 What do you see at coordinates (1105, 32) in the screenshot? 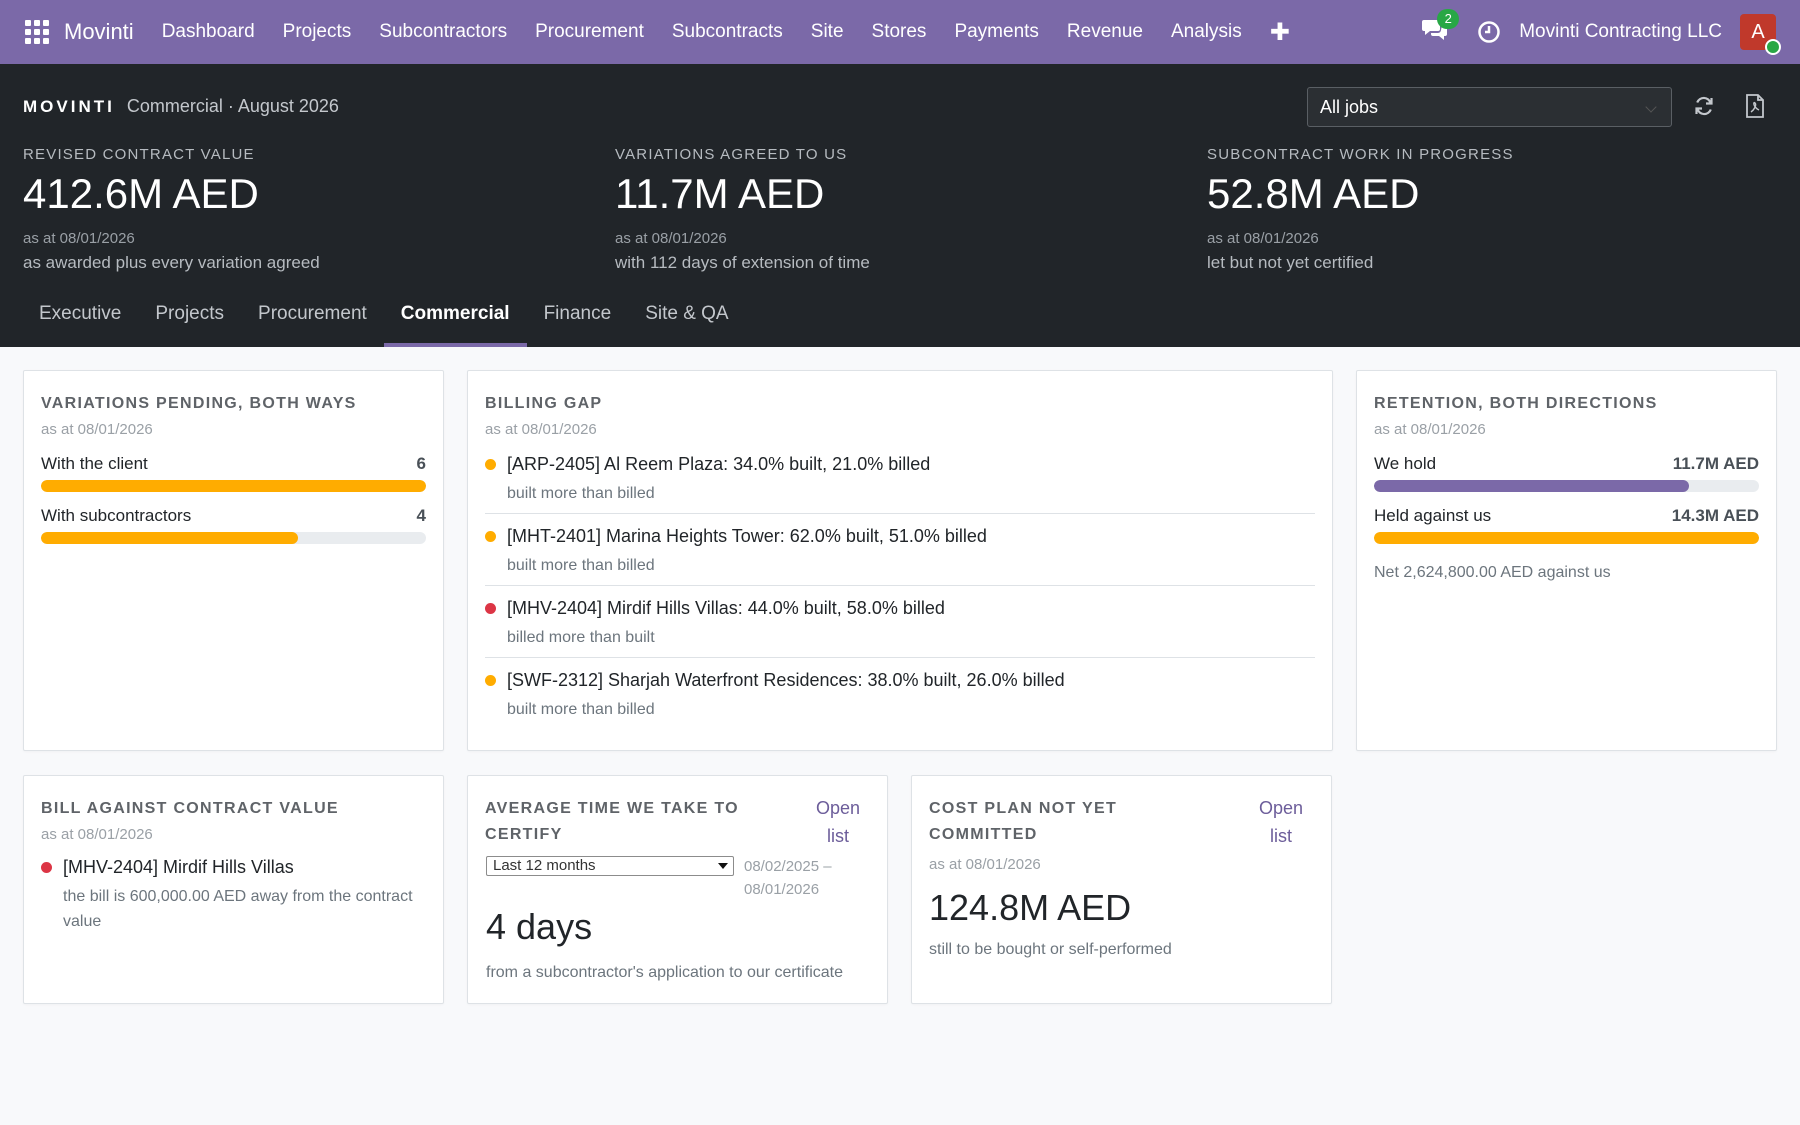
I see `menu-item-revenue: Revenue` at bounding box center [1105, 32].